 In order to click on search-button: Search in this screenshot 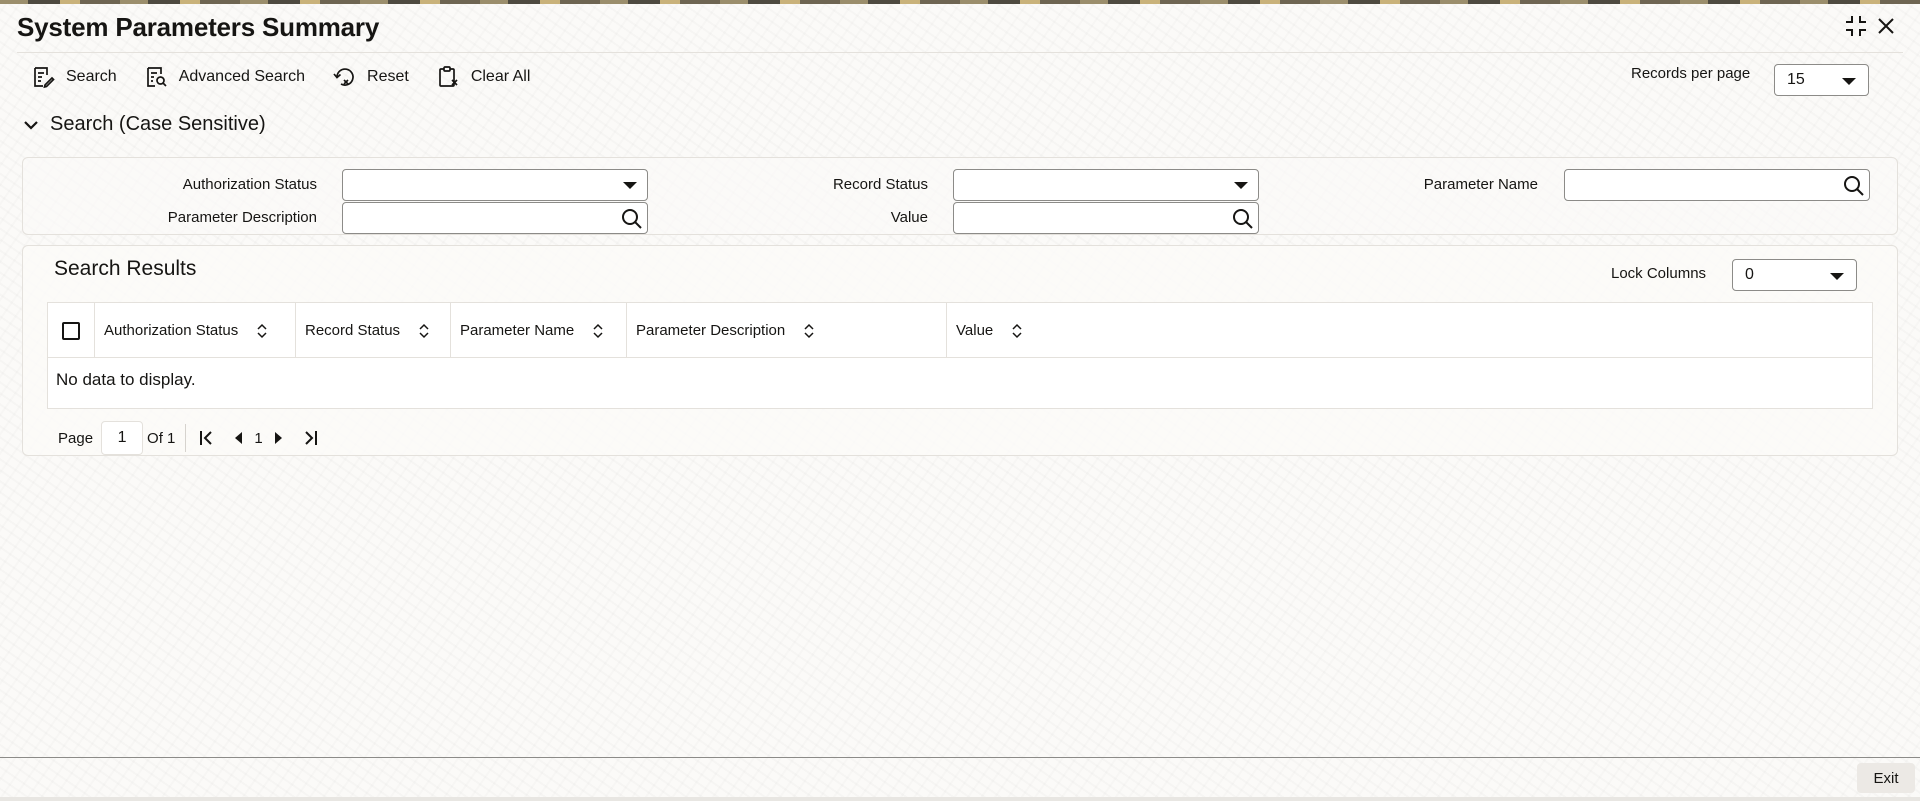, I will do `click(73, 77)`.